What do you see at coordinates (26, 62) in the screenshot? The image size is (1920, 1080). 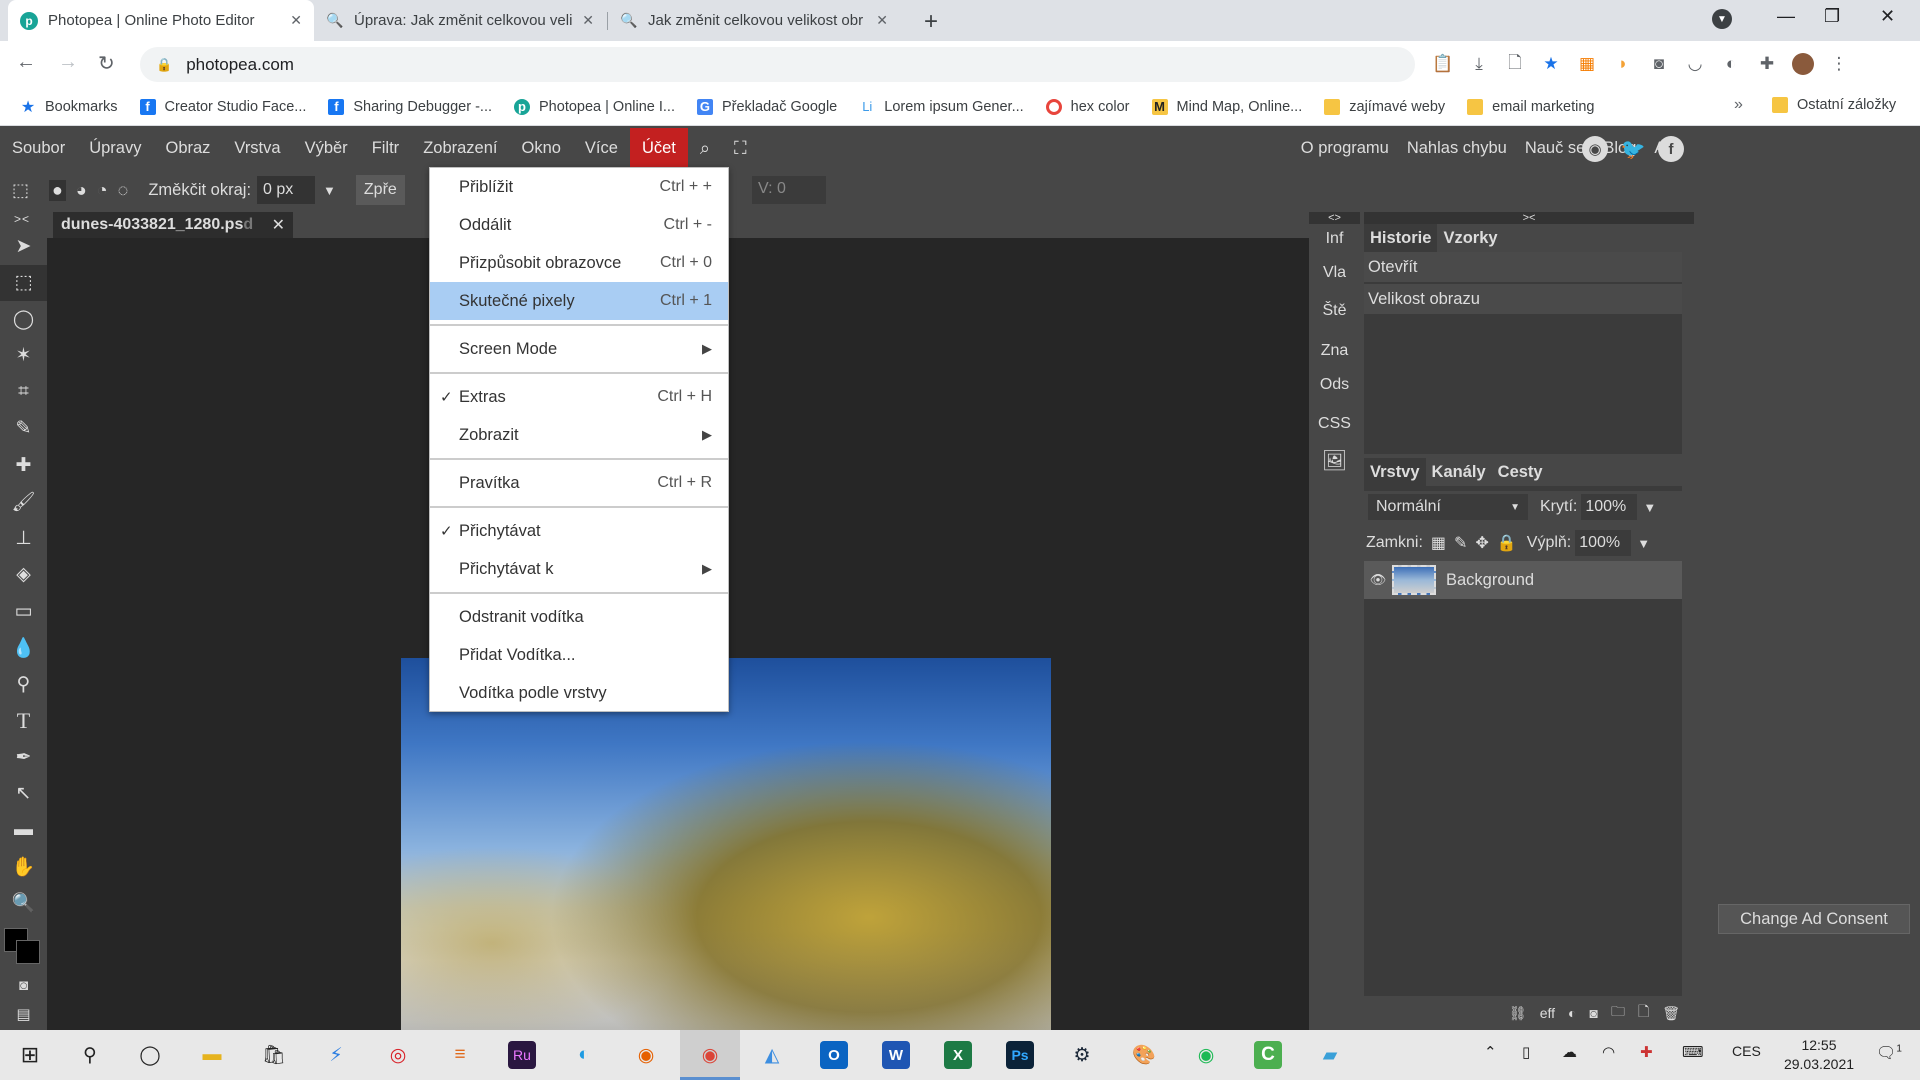 I see `back-icon: ←` at bounding box center [26, 62].